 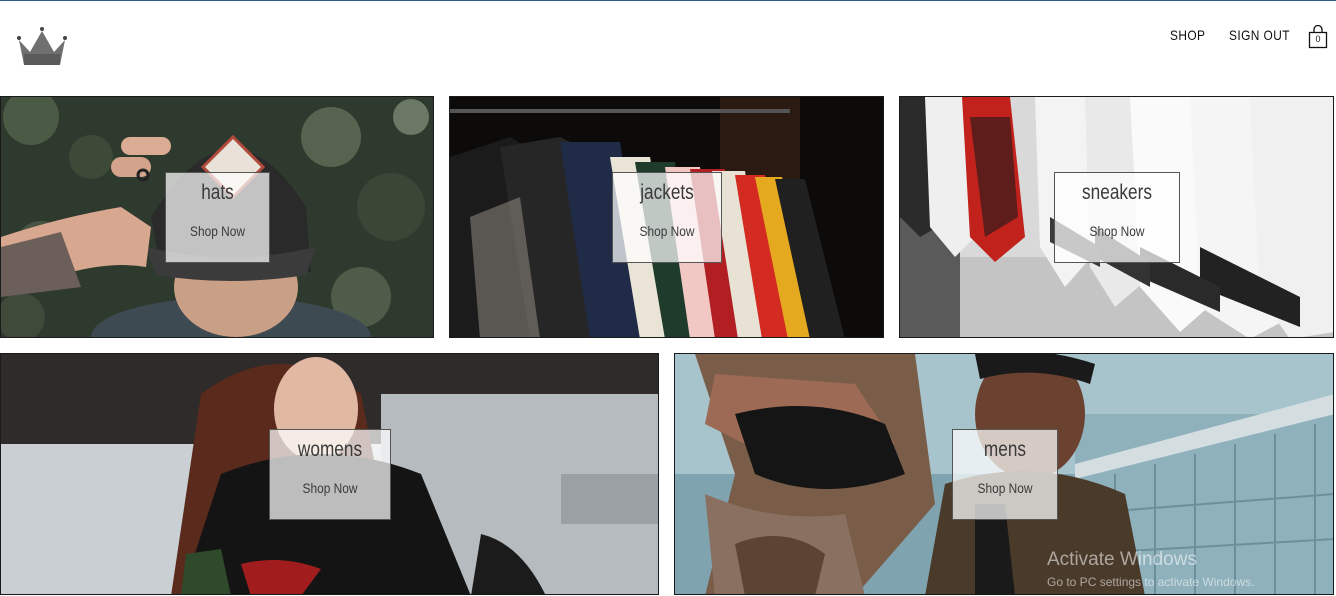 I want to click on nav-sign-out-link: SIGN OUT, so click(x=1259, y=35).